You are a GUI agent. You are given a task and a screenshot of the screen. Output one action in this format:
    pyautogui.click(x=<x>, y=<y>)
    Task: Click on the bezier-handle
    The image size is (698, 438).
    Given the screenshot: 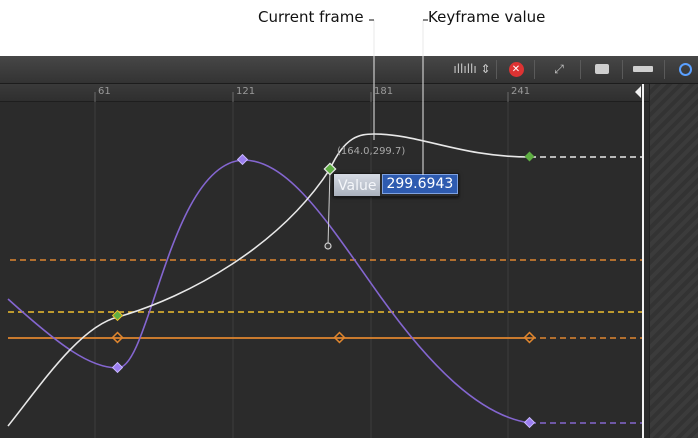 What is the action you would take?
    pyautogui.click(x=328, y=246)
    